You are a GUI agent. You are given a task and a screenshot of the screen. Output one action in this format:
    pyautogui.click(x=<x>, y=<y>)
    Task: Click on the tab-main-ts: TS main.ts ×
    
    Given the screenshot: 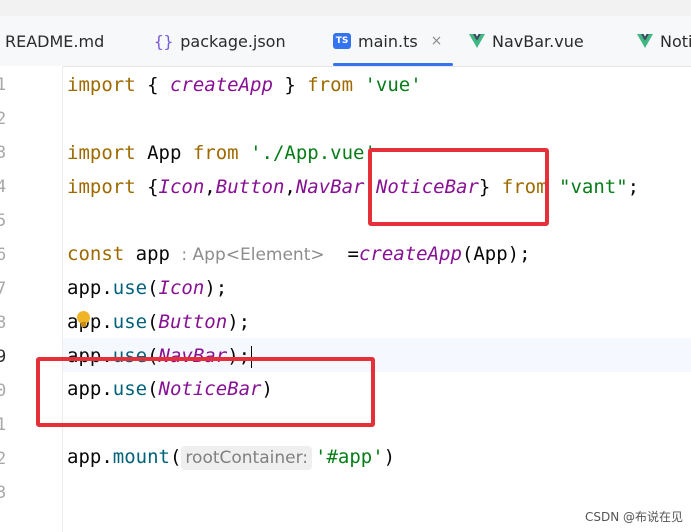 What is the action you would take?
    pyautogui.click(x=393, y=41)
    